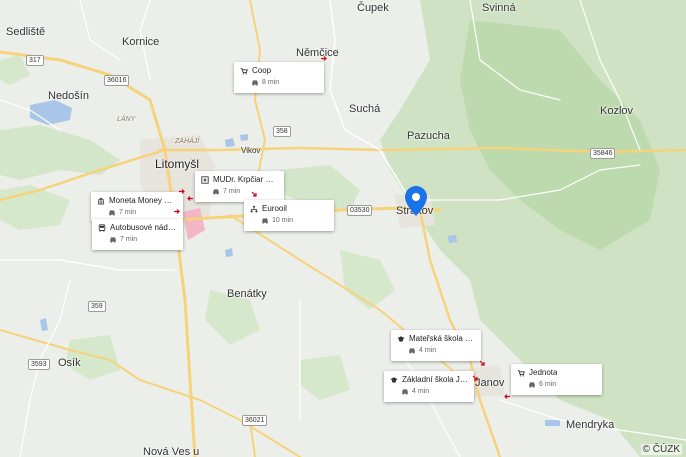  I want to click on location-pin-icon, so click(416, 201).